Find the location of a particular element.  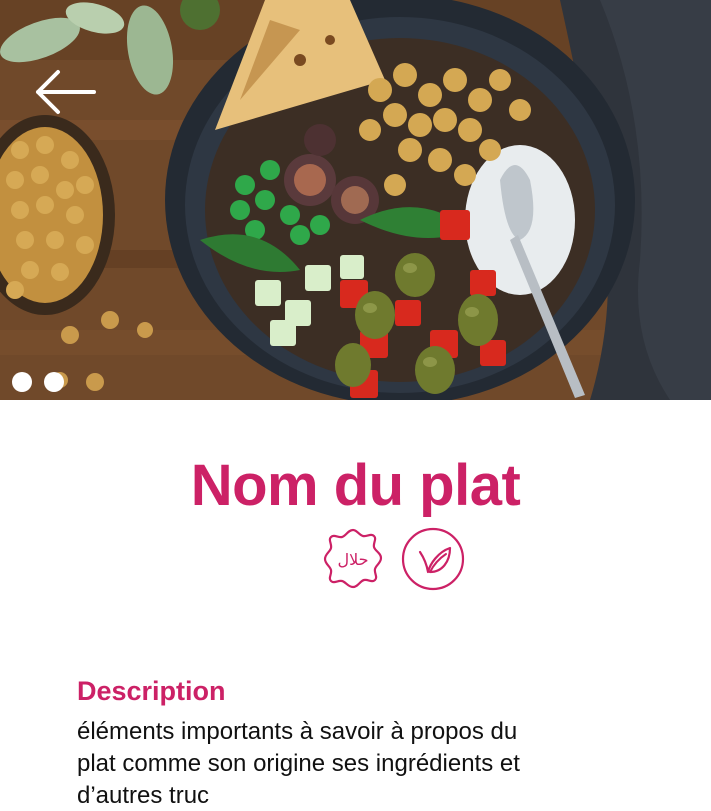

vegetarian-leaf-icon is located at coordinates (433, 559).